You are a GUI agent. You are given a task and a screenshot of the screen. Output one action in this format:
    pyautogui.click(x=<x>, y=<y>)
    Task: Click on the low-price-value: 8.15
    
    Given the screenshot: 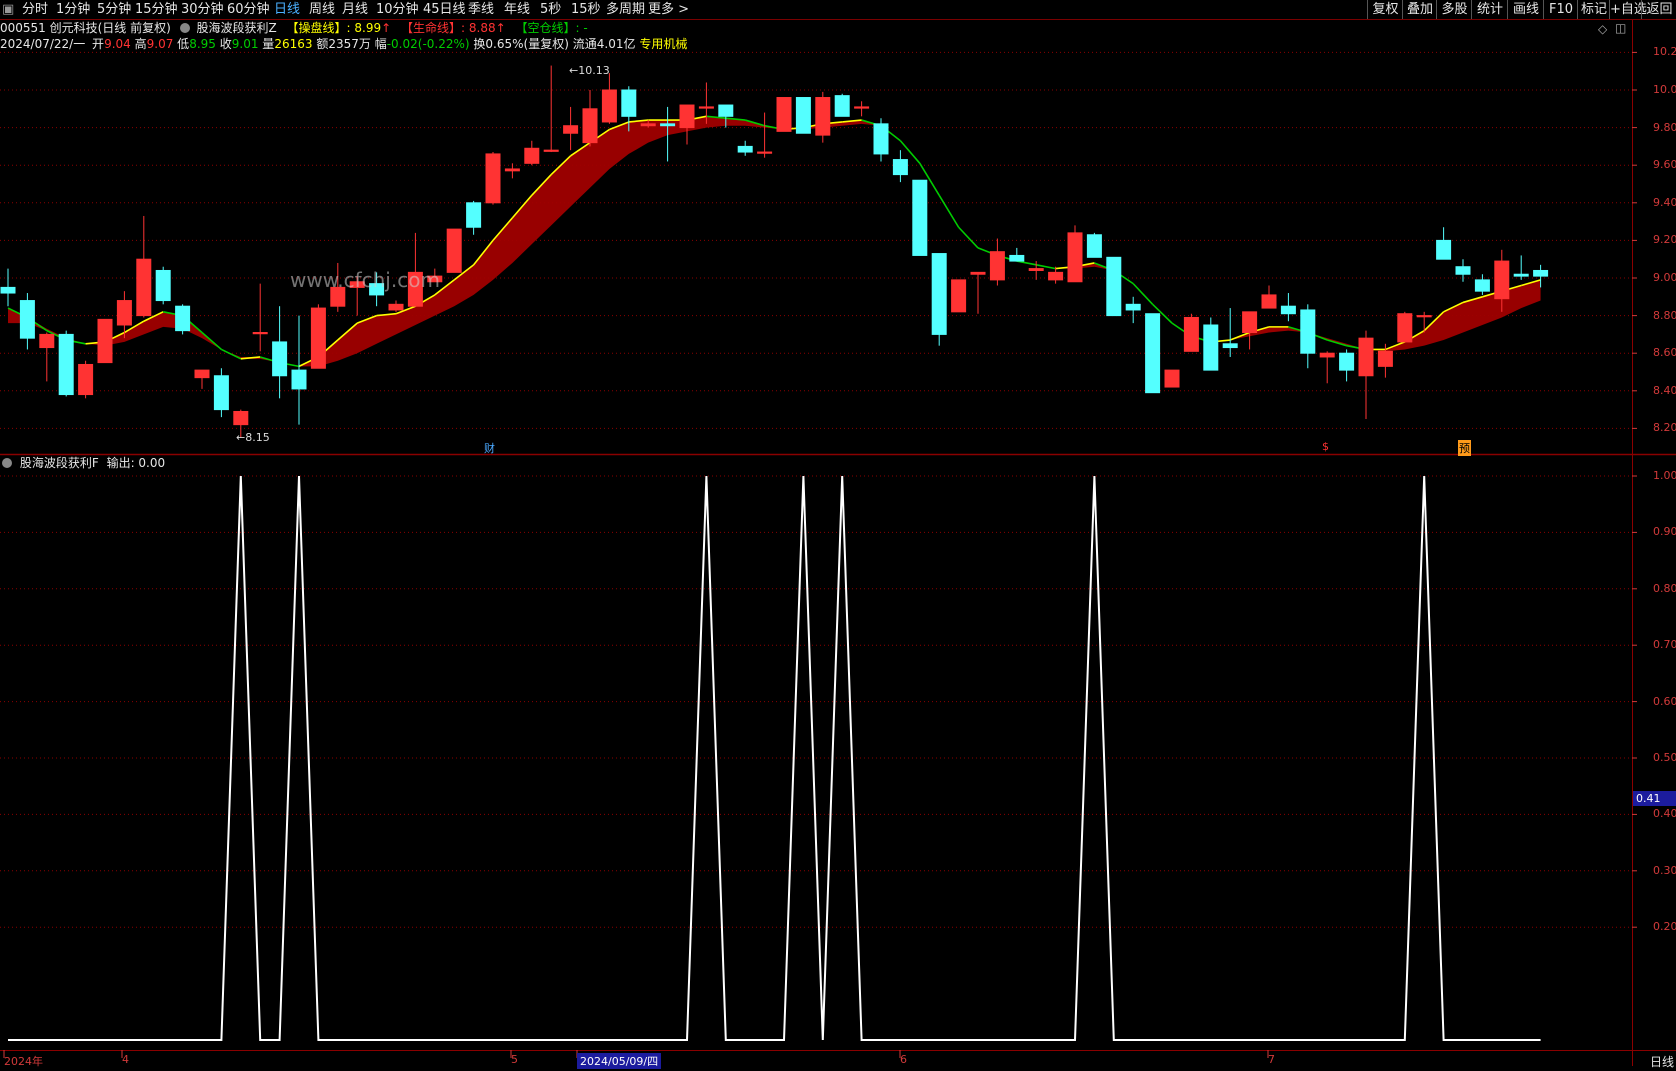 What is the action you would take?
    pyautogui.click(x=257, y=437)
    